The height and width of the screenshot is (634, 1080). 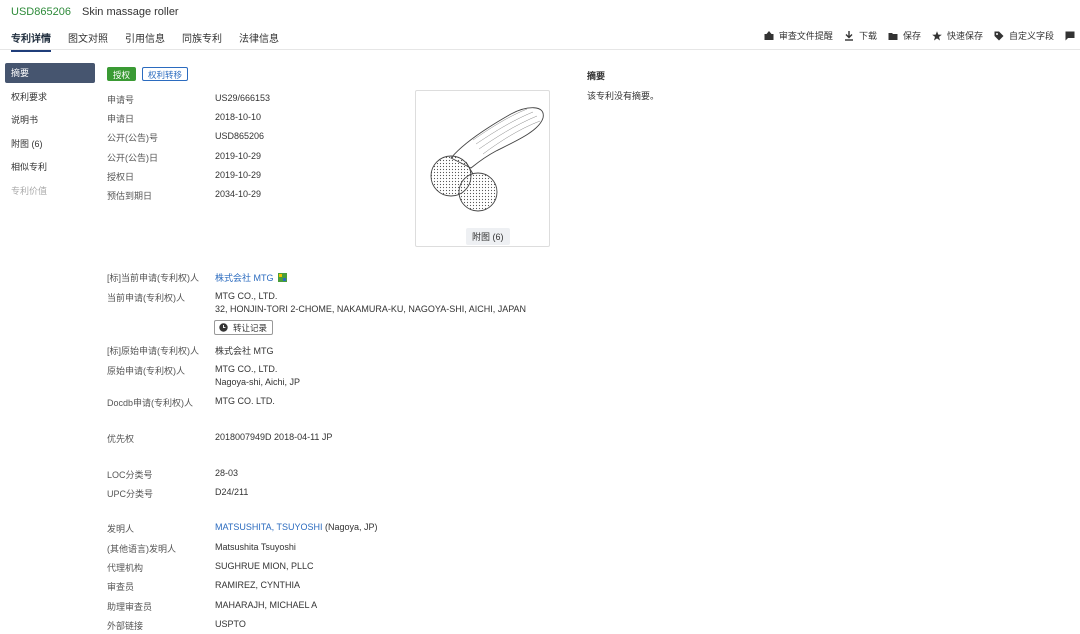 What do you see at coordinates (153, 351) in the screenshot?
I see `field-label: [标]原始申请(专利权)人` at bounding box center [153, 351].